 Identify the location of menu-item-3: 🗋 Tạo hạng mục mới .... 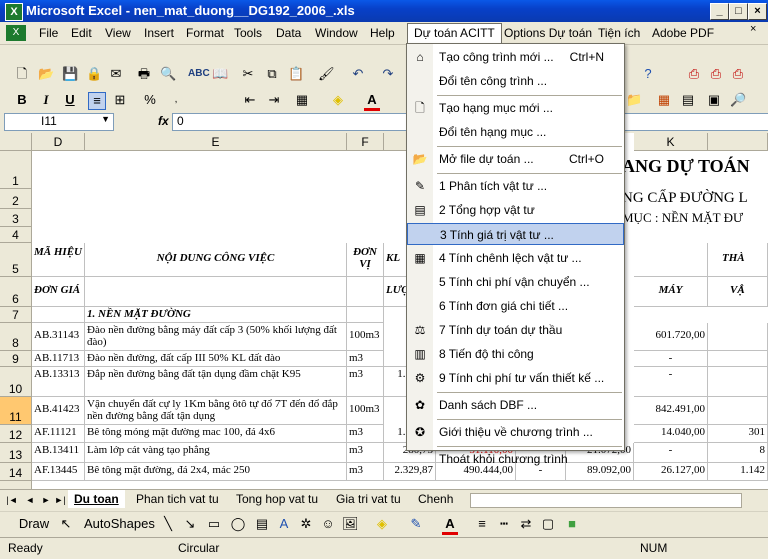
(515, 108).